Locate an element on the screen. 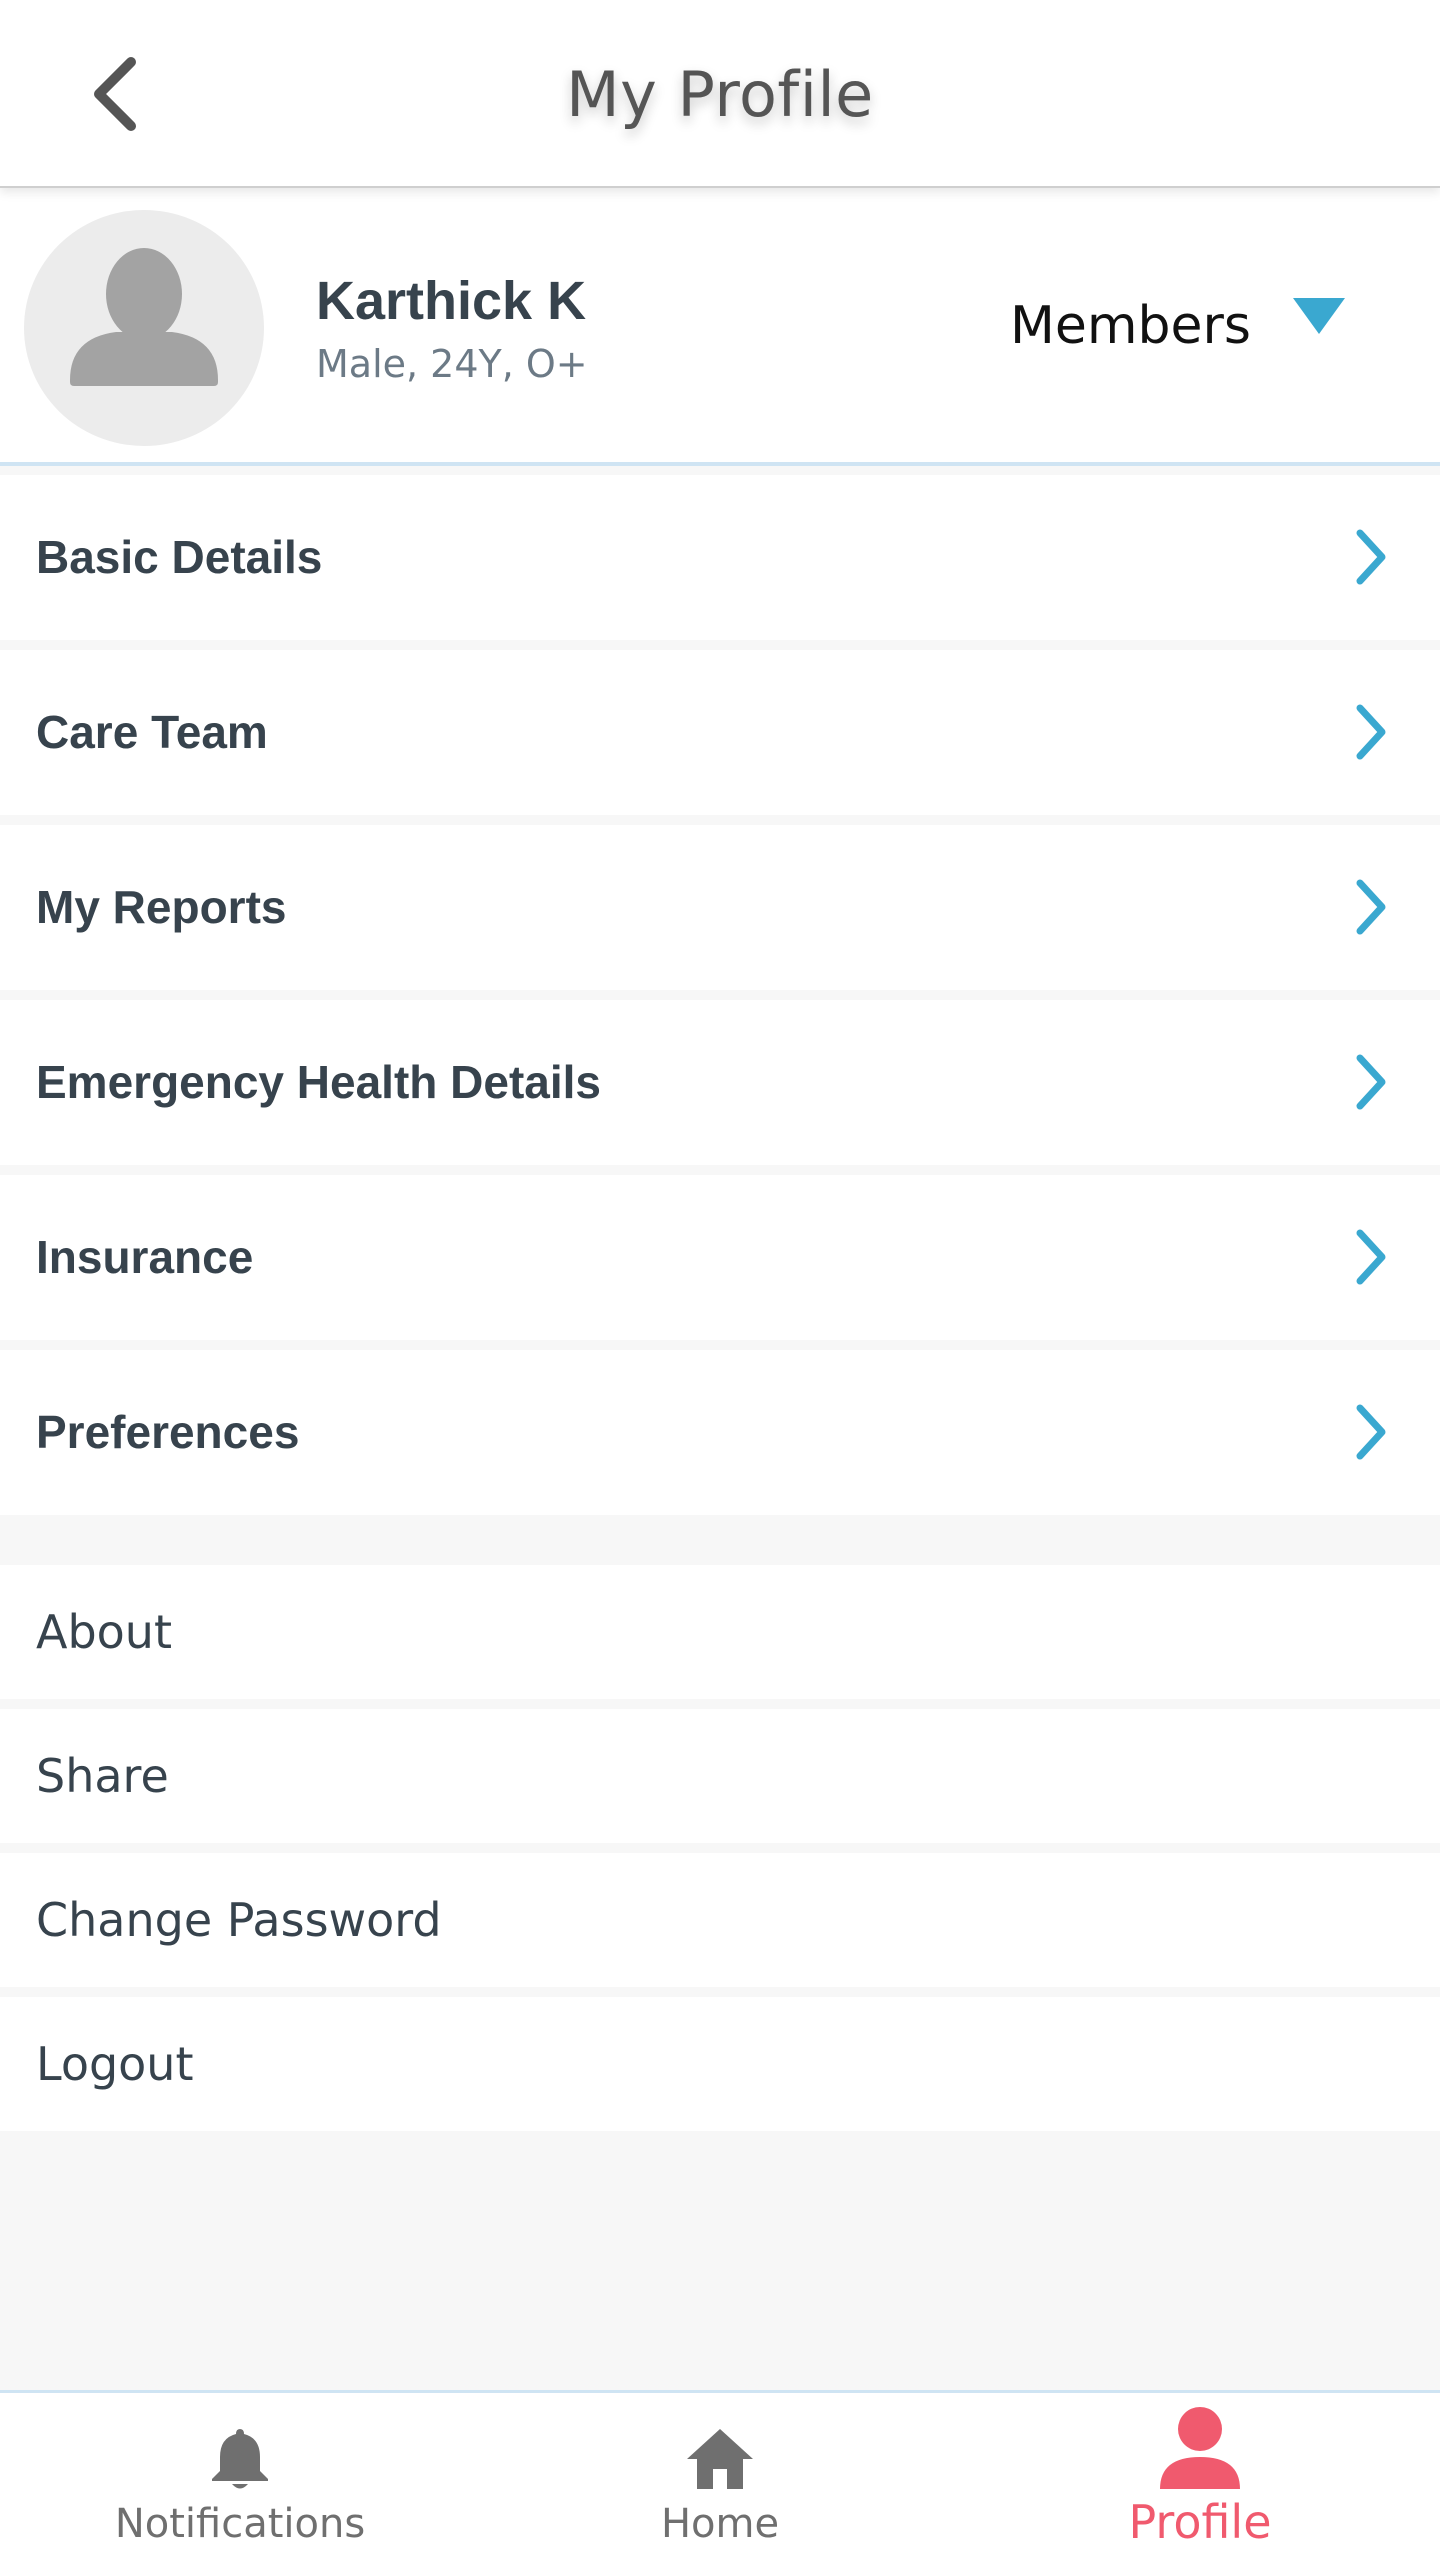  home-icon is located at coordinates (720, 2459).